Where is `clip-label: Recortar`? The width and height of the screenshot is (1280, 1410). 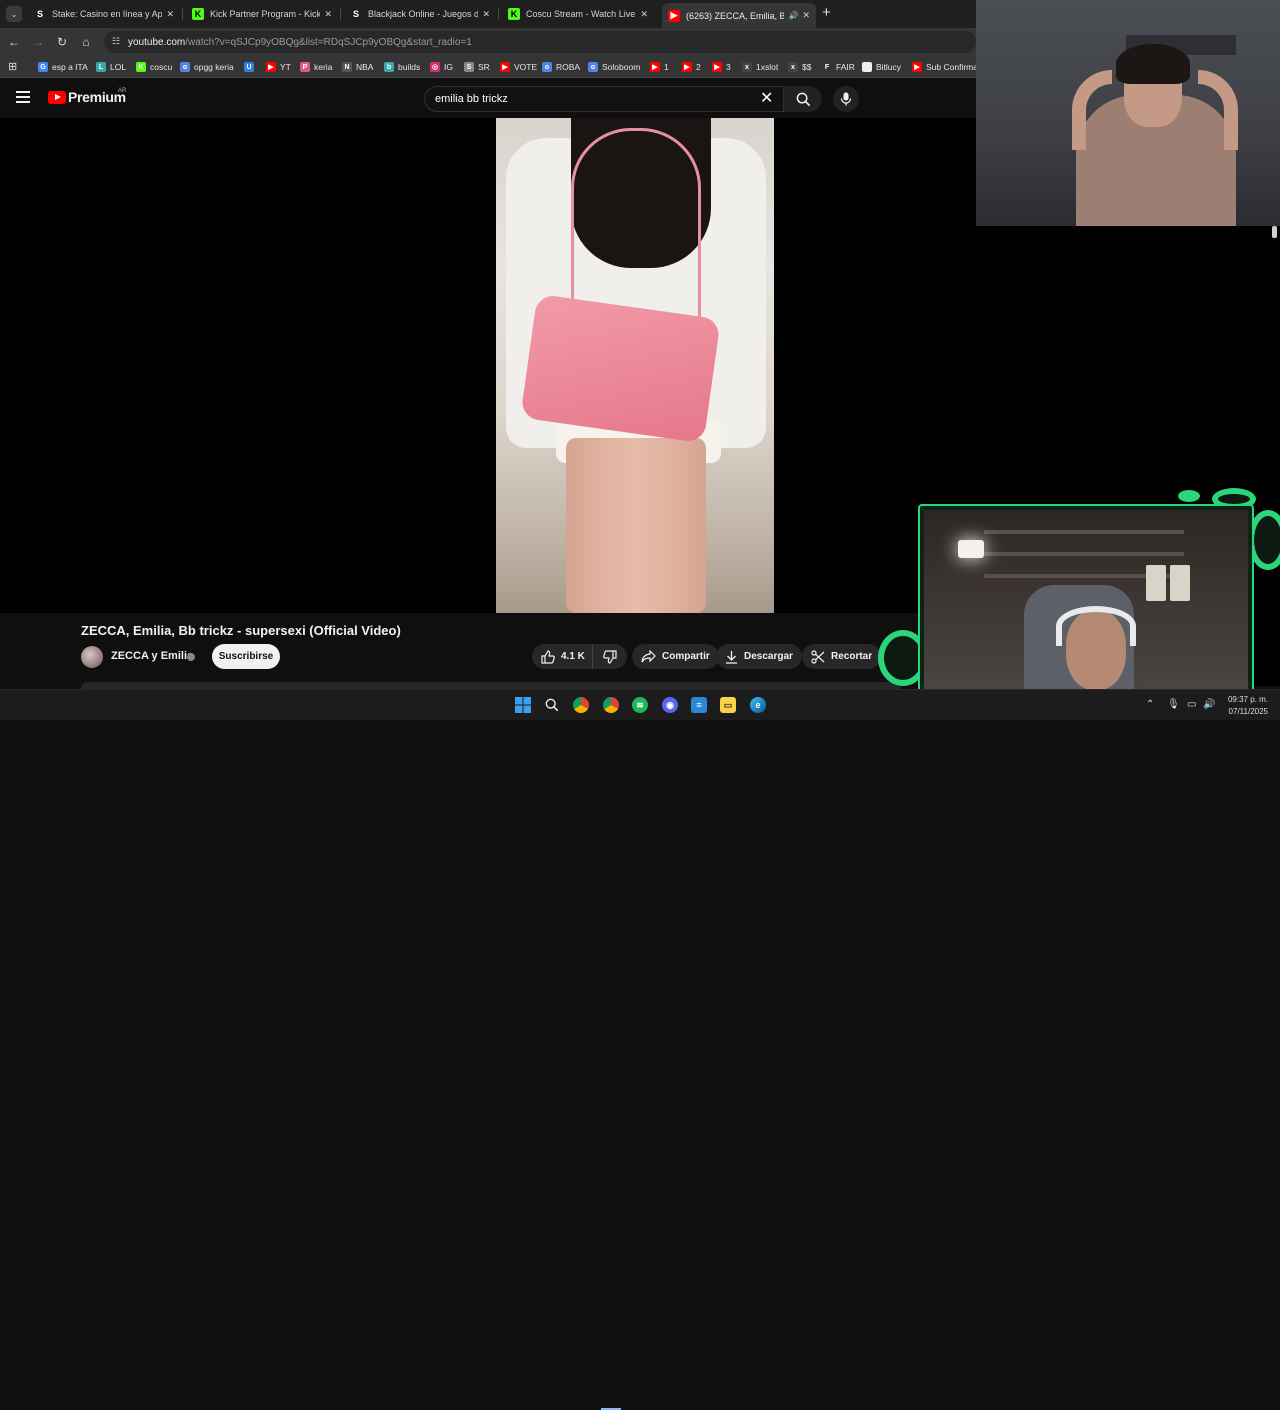 clip-label: Recortar is located at coordinates (852, 656).